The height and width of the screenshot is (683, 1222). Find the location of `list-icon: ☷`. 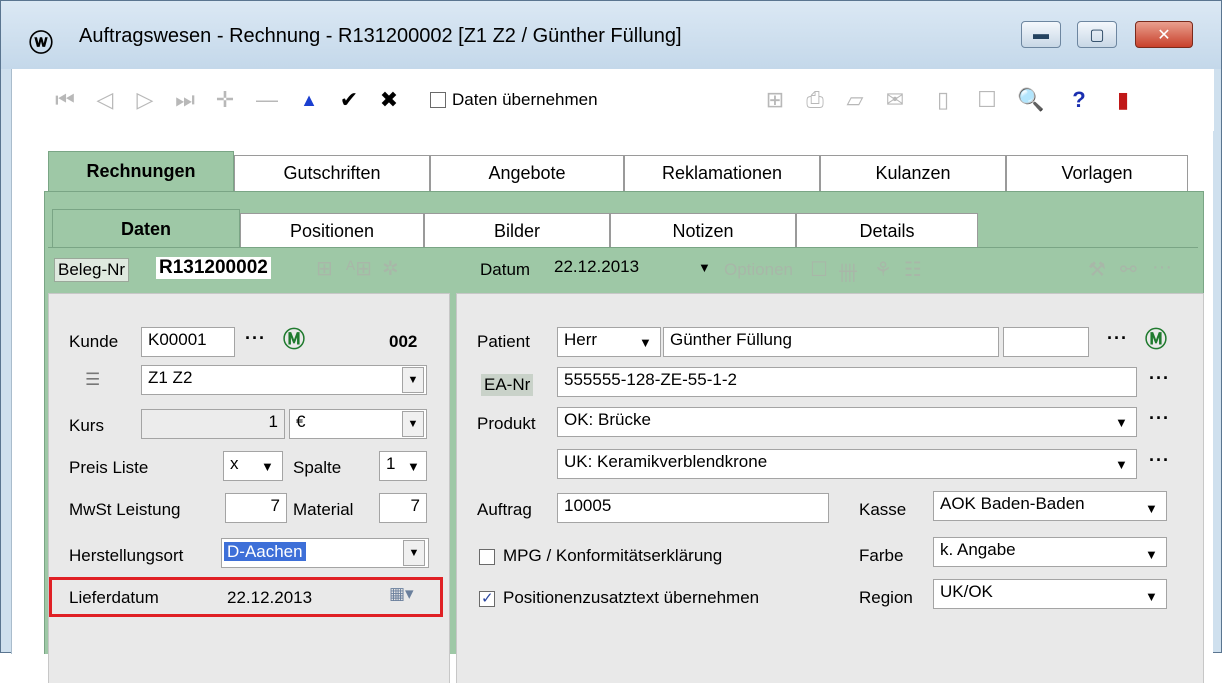

list-icon: ☷ is located at coordinates (913, 269).